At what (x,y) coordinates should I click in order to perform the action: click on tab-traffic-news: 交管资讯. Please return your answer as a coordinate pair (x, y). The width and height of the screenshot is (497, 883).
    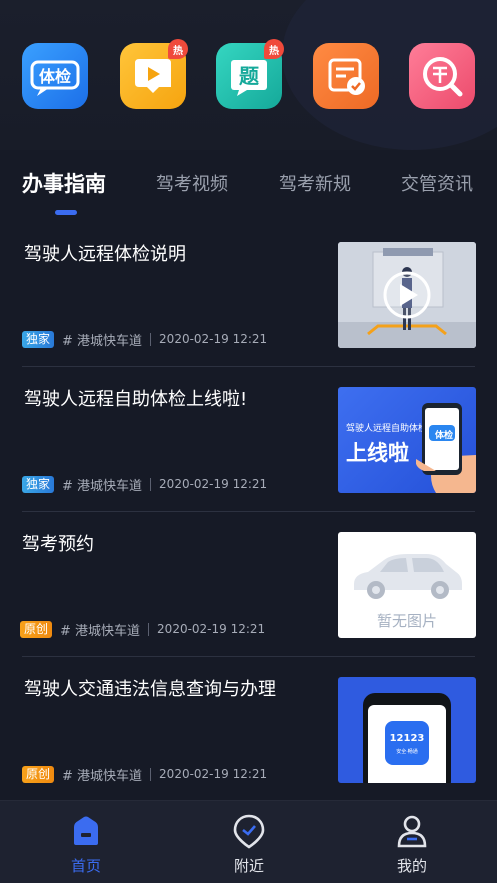
    Looking at the image, I should click on (437, 183).